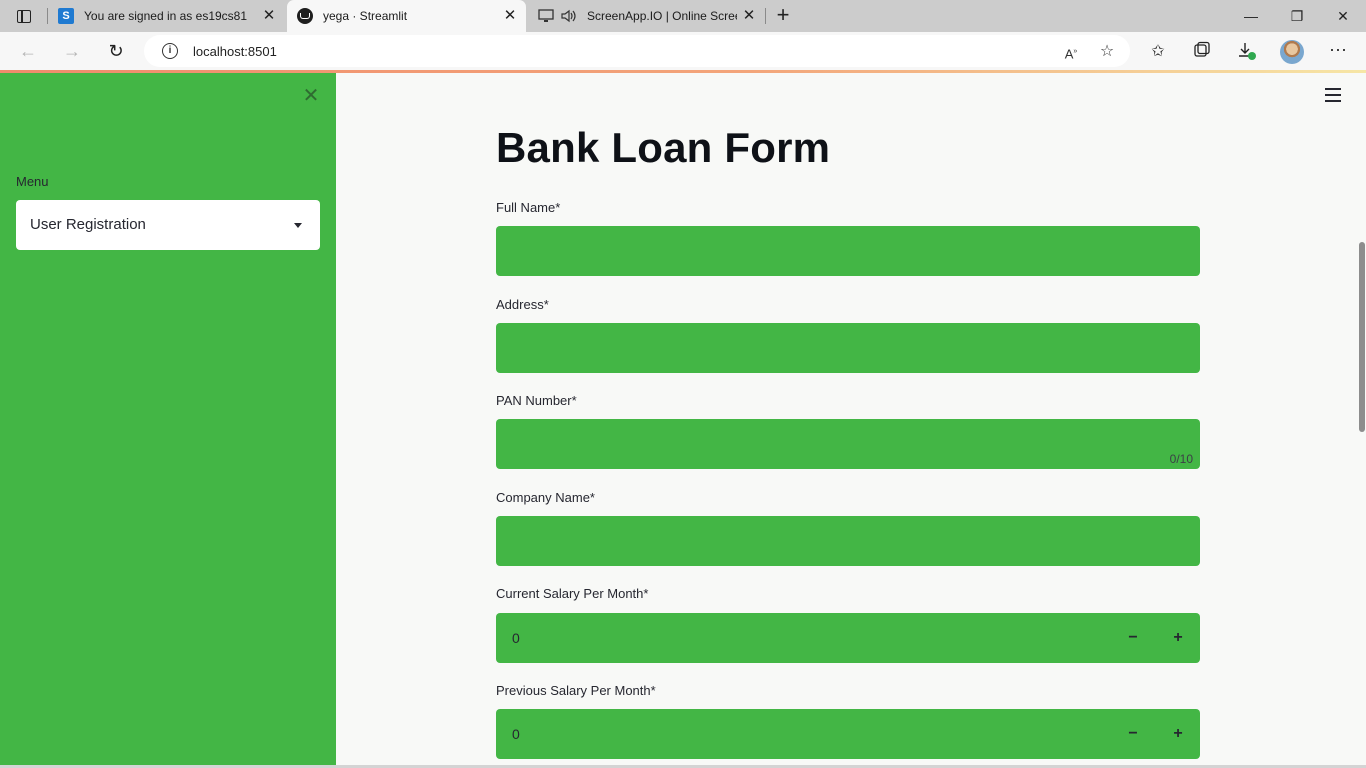 This screenshot has height=768, width=1366. I want to click on site-info-icon: i, so click(170, 51).